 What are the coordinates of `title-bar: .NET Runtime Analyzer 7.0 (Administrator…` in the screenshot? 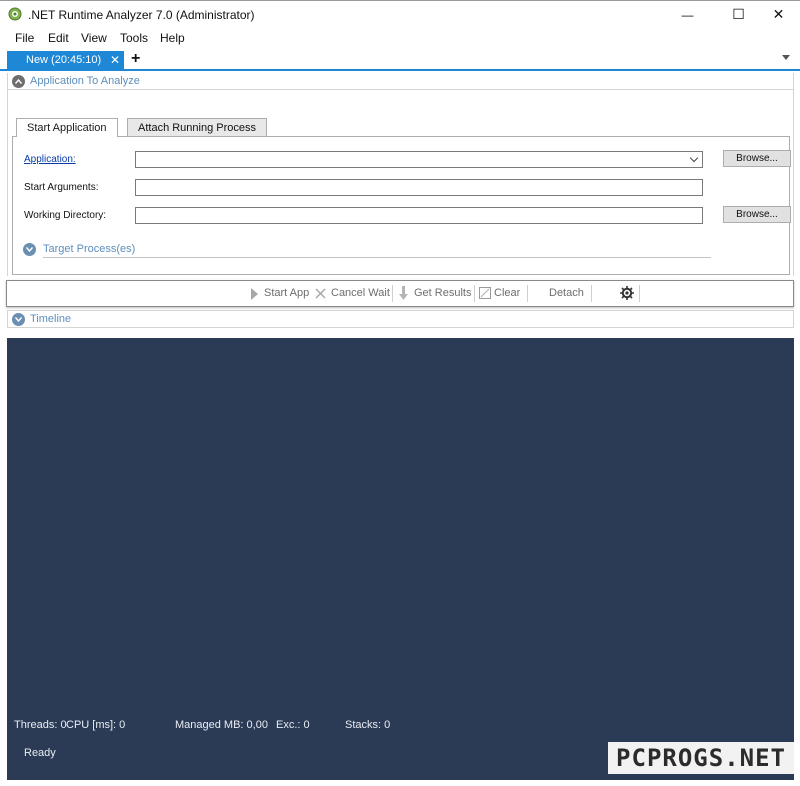 It's located at (400, 14).